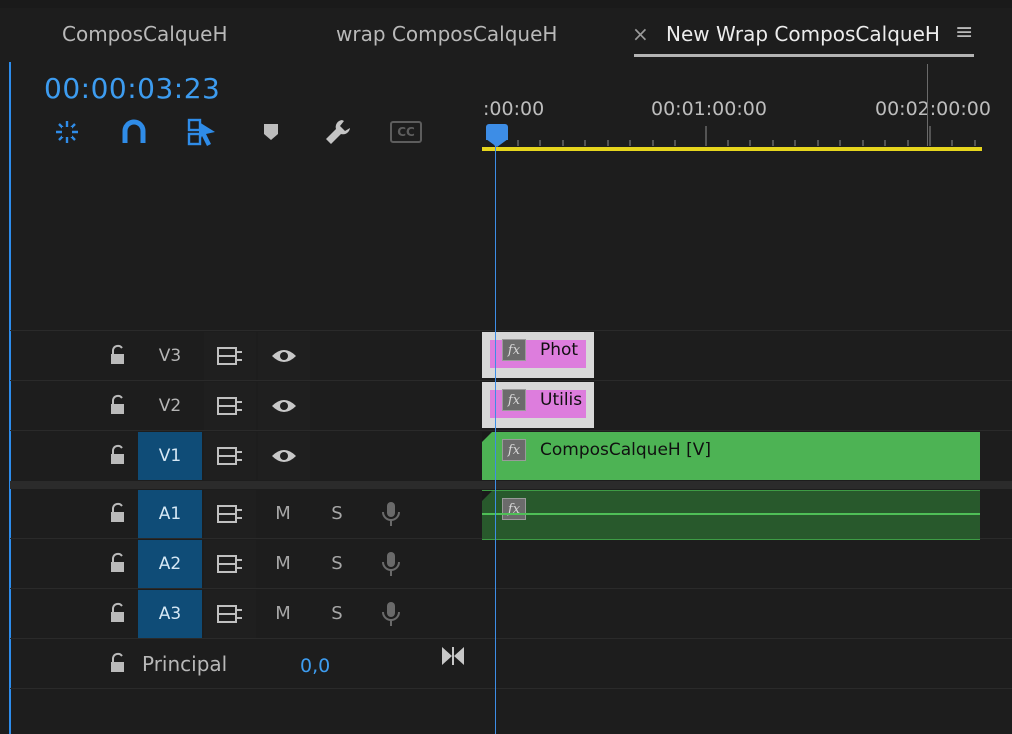  I want to click on insert-sequence-nest-icon, so click(67, 132).